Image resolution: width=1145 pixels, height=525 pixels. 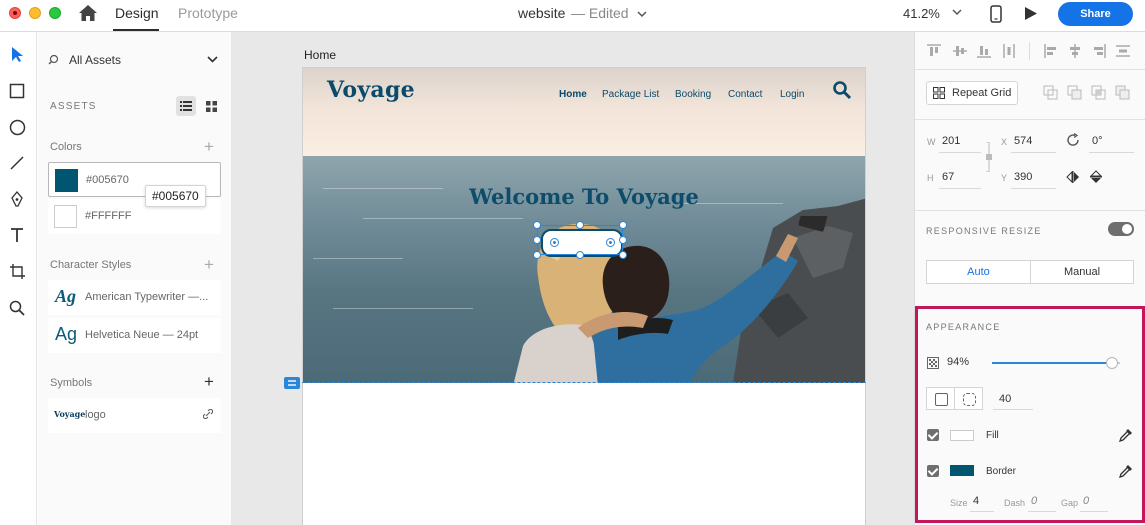 I want to click on flip-vertical-icon, so click(x=1096, y=177).